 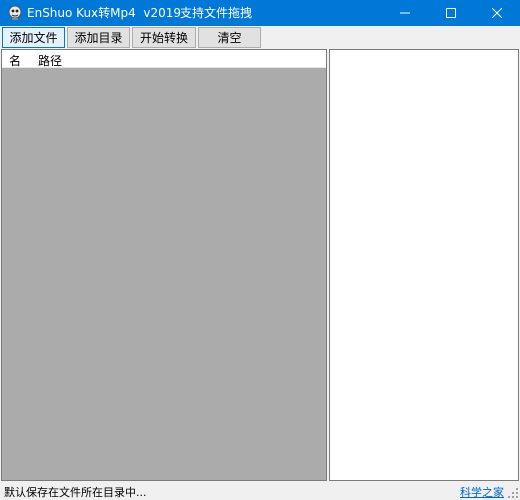 What do you see at coordinates (229, 37) in the screenshot?
I see `clear-button: 清空` at bounding box center [229, 37].